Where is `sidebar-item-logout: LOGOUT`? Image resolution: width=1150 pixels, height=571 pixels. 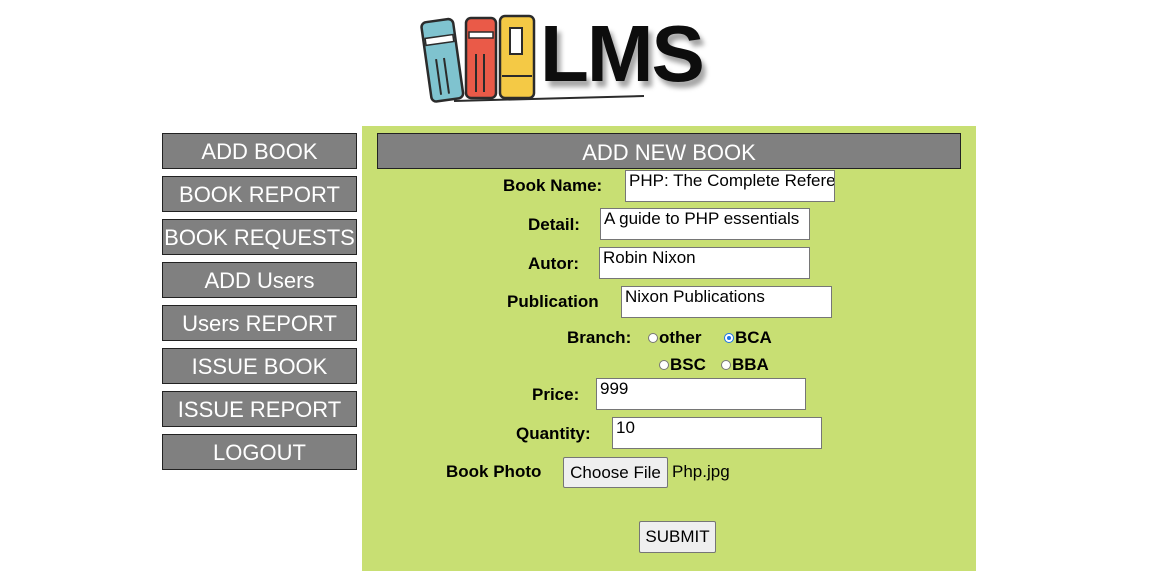
sidebar-item-logout: LOGOUT is located at coordinates (259, 452).